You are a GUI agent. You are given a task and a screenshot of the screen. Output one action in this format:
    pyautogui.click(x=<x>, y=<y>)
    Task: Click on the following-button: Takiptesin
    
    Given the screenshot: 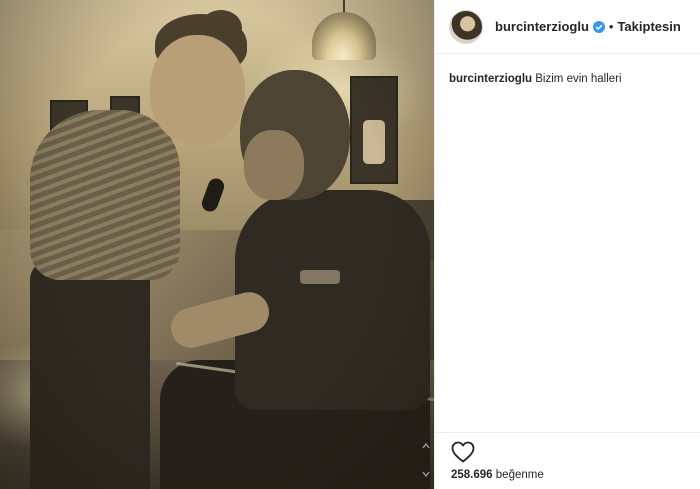 What is the action you would take?
    pyautogui.click(x=648, y=26)
    